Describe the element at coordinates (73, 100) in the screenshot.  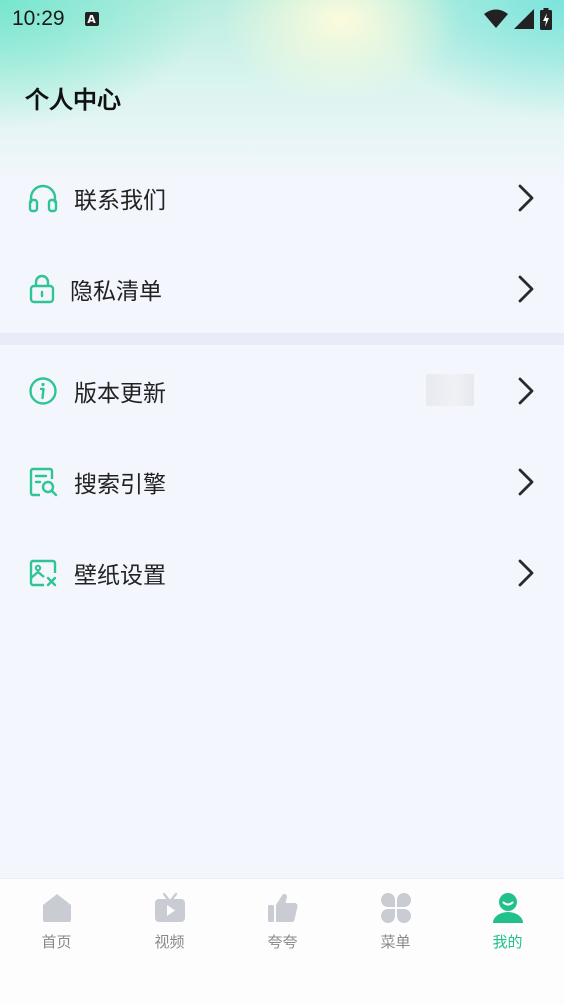
I see `page-title: 个人中心` at that location.